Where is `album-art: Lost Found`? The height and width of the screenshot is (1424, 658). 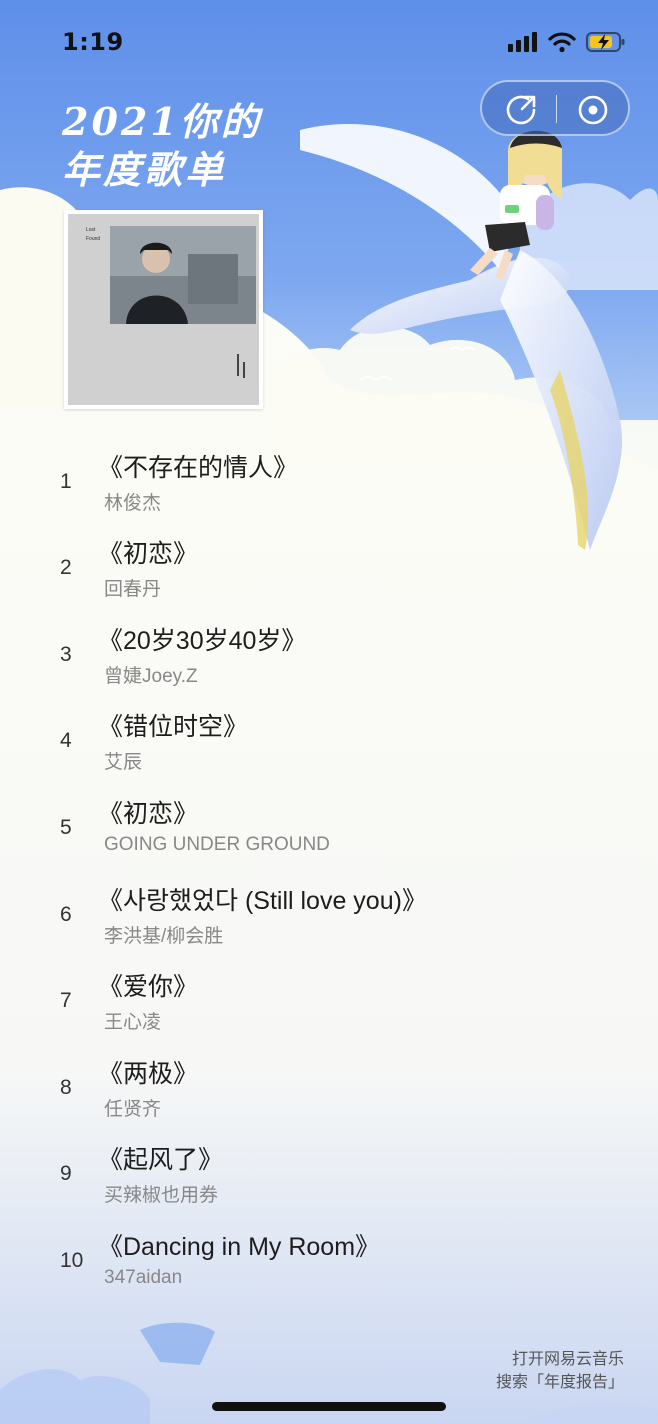
album-art: Lost Found is located at coordinates (163, 309).